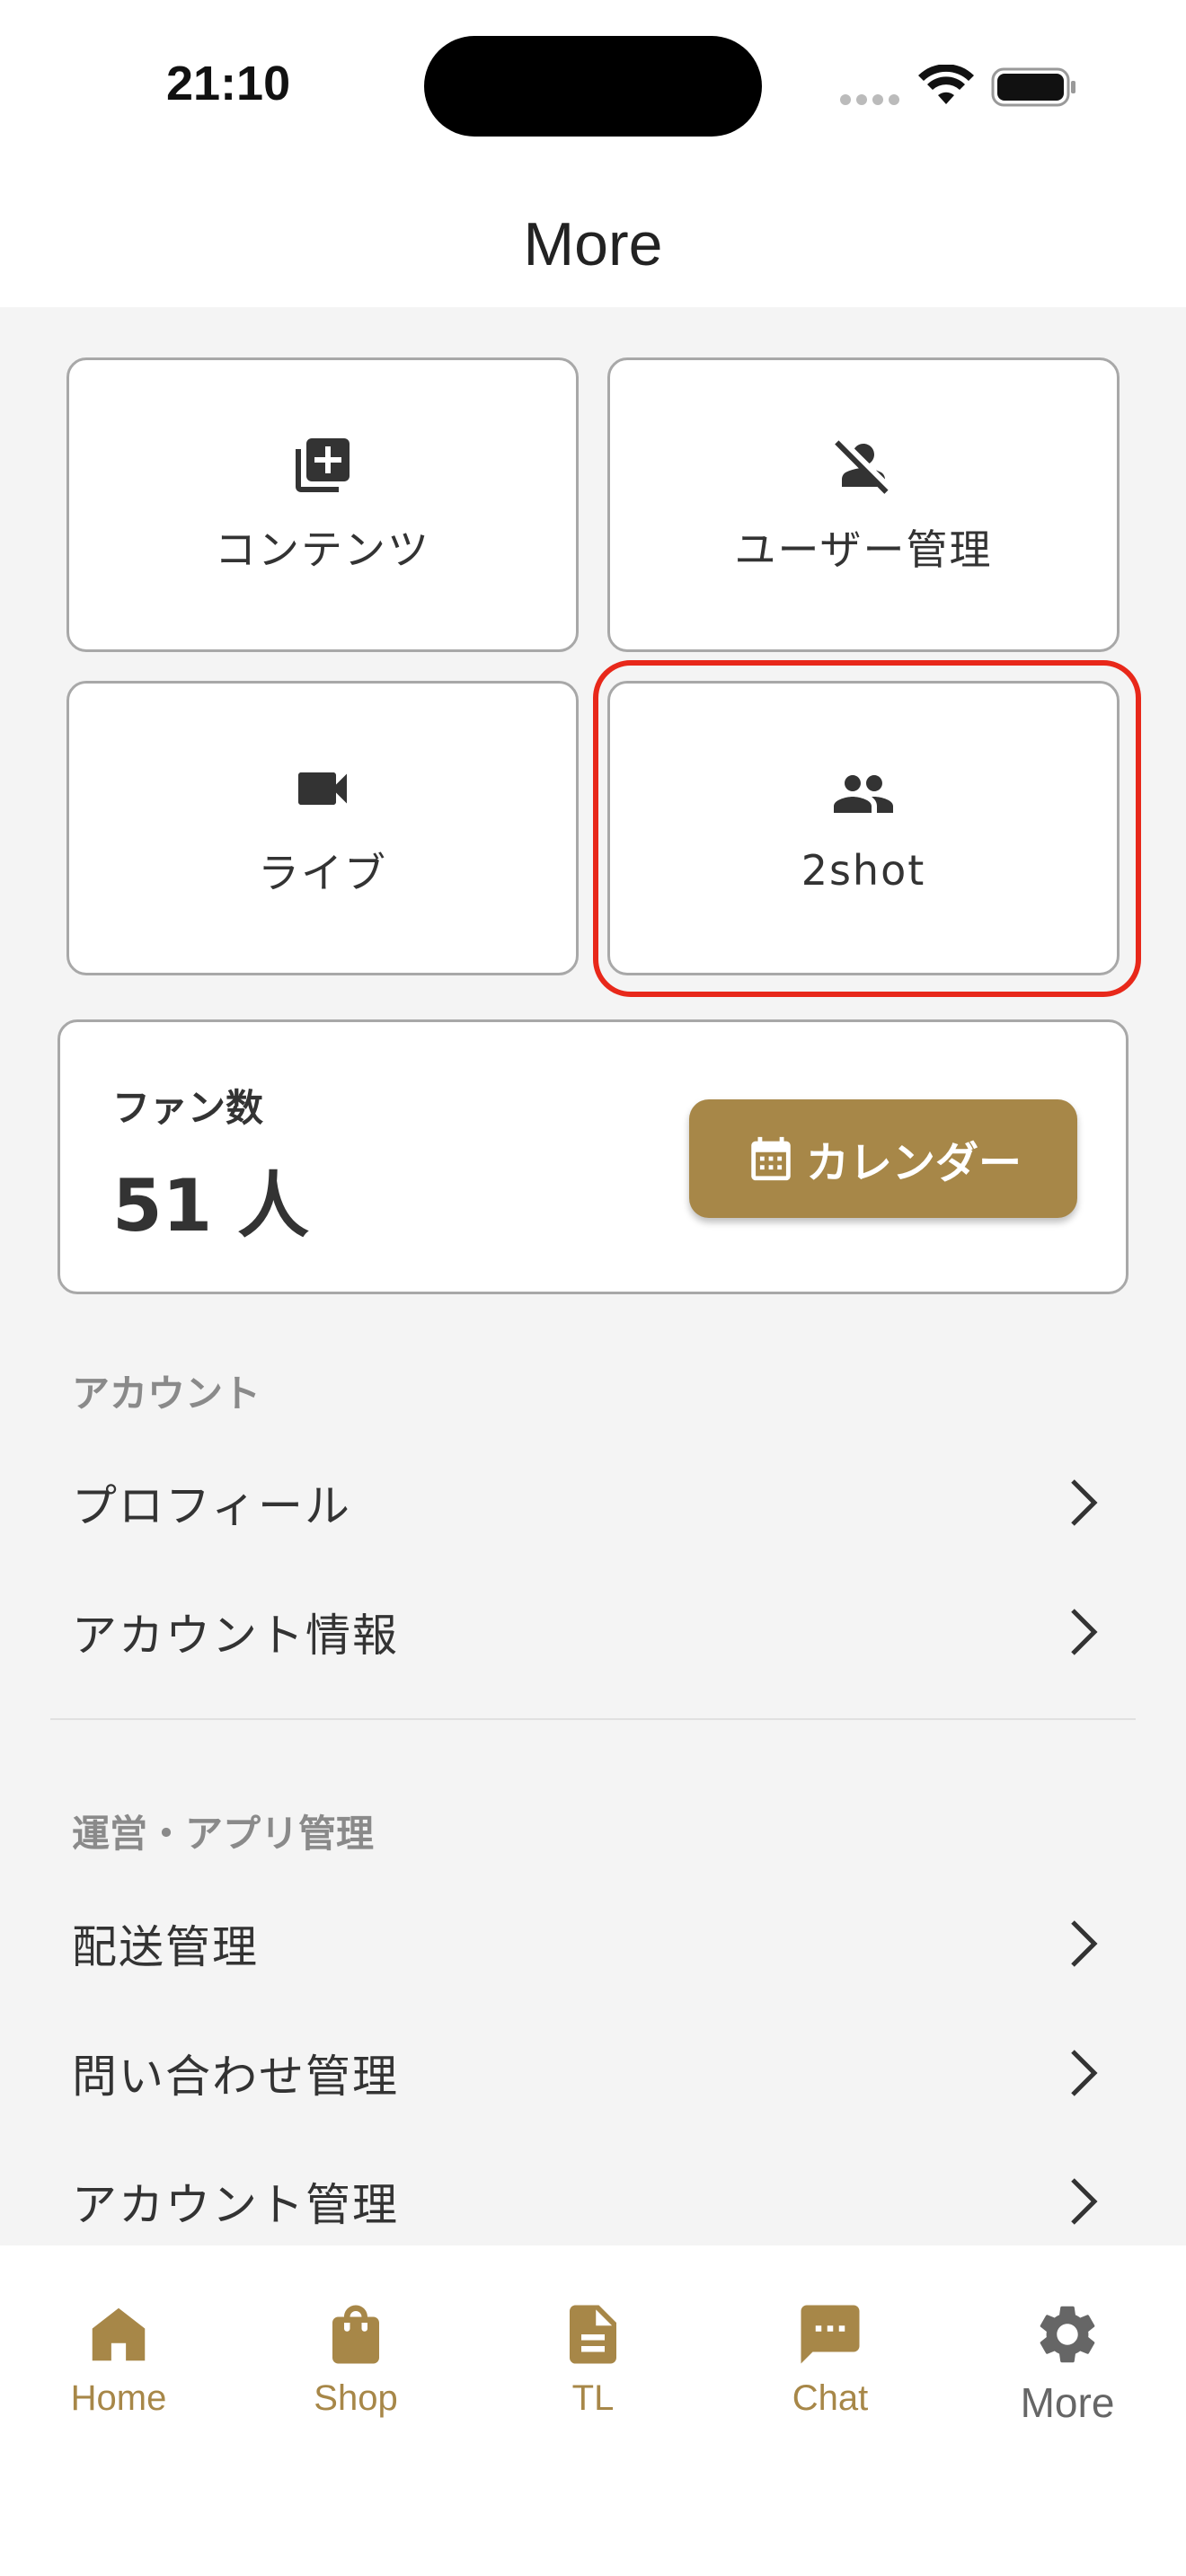  Describe the element at coordinates (830, 2334) in the screenshot. I see `chat-icon` at that location.